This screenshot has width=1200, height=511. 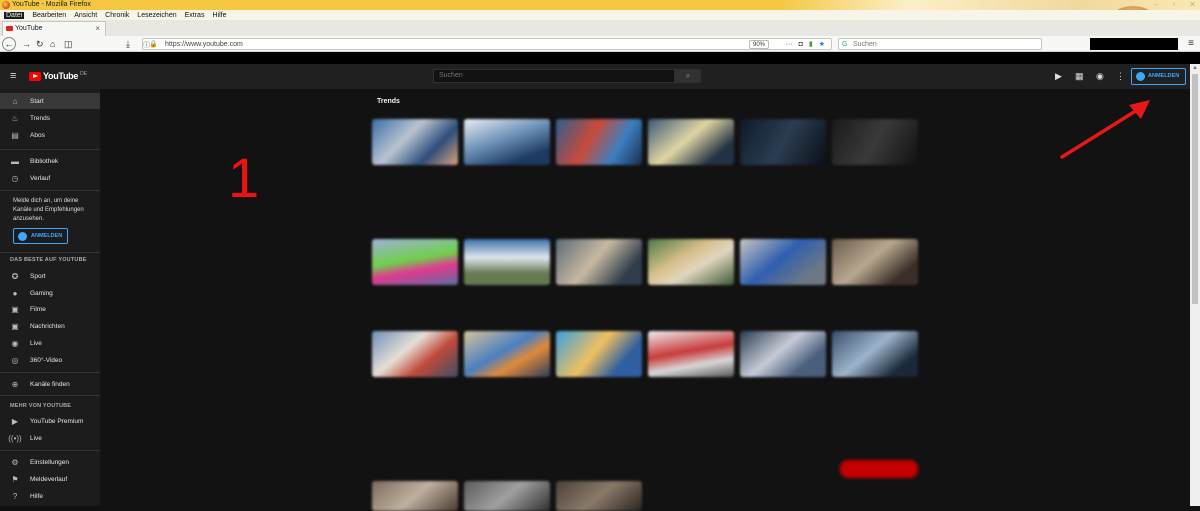 I want to click on menu-extras: Extras, so click(x=195, y=15).